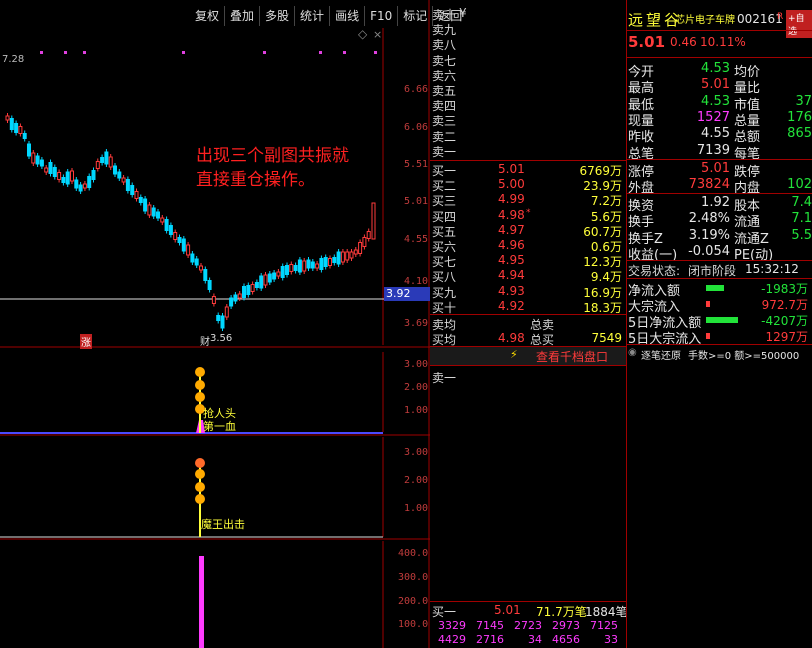  What do you see at coordinates (723, 42) in the screenshot?
I see `stock-pct: 10.11%` at bounding box center [723, 42].